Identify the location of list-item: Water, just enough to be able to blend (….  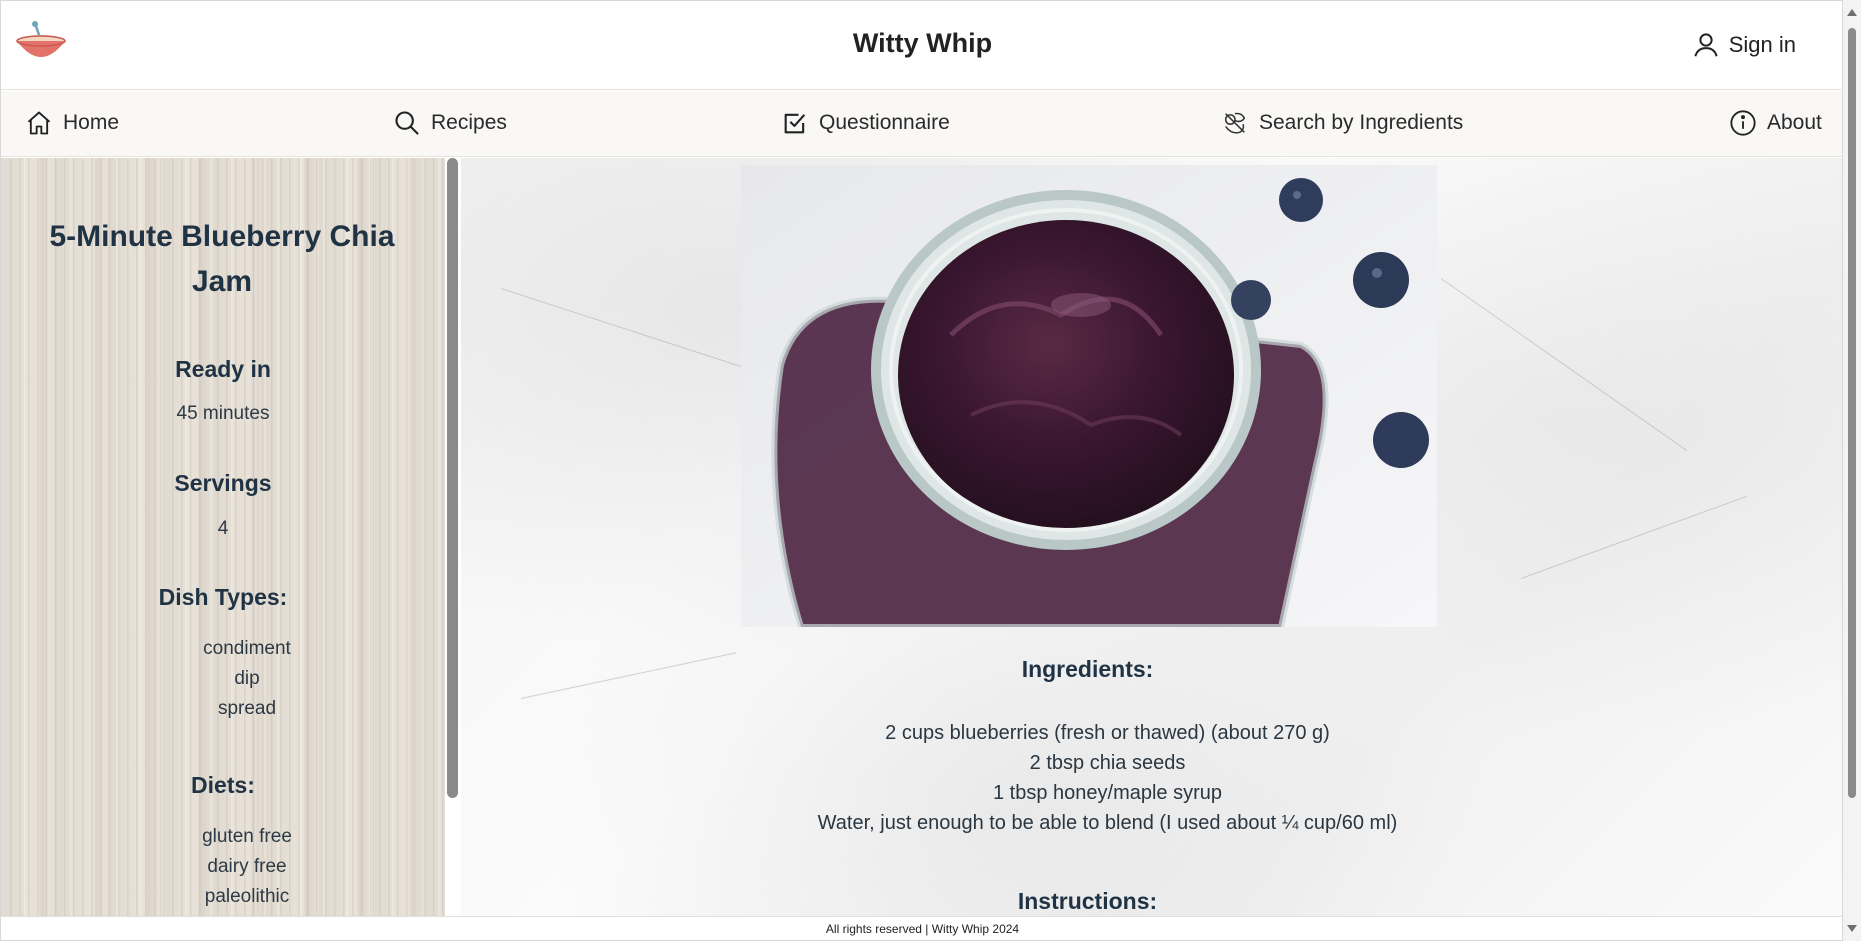
(1107, 823).